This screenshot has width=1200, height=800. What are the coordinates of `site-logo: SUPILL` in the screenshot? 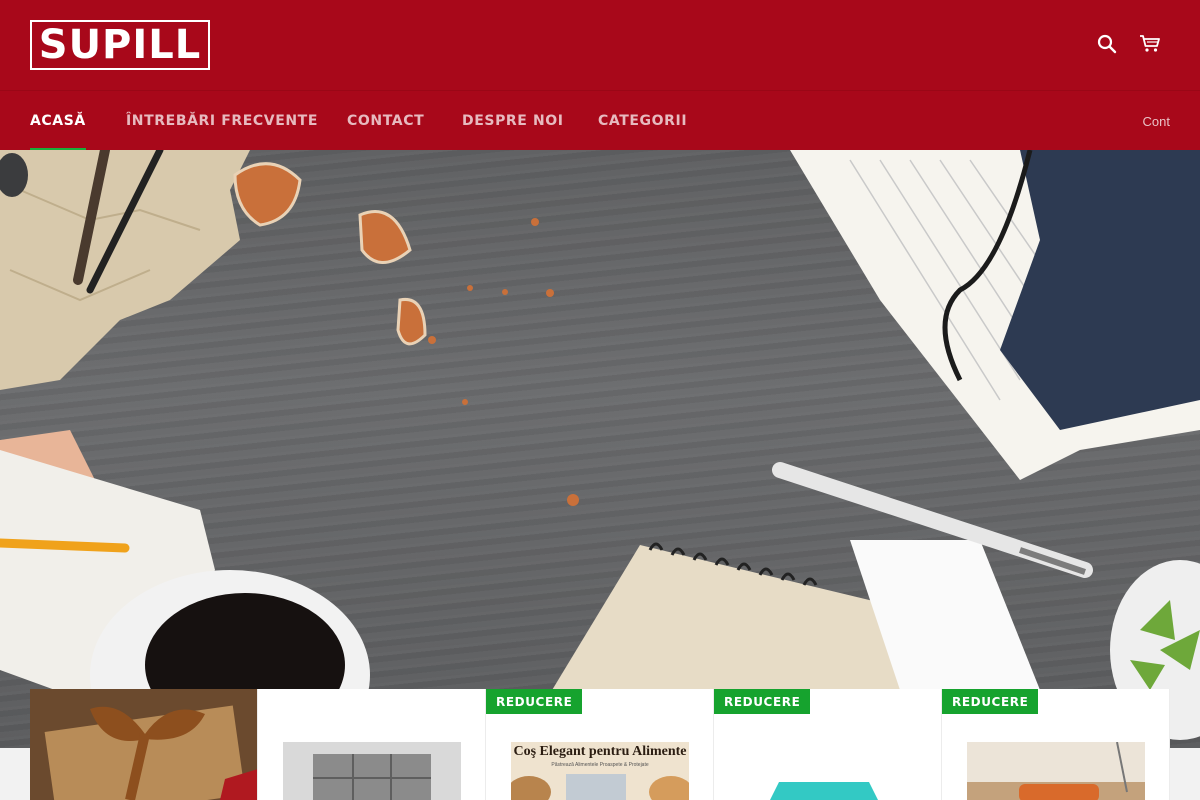 It's located at (120, 45).